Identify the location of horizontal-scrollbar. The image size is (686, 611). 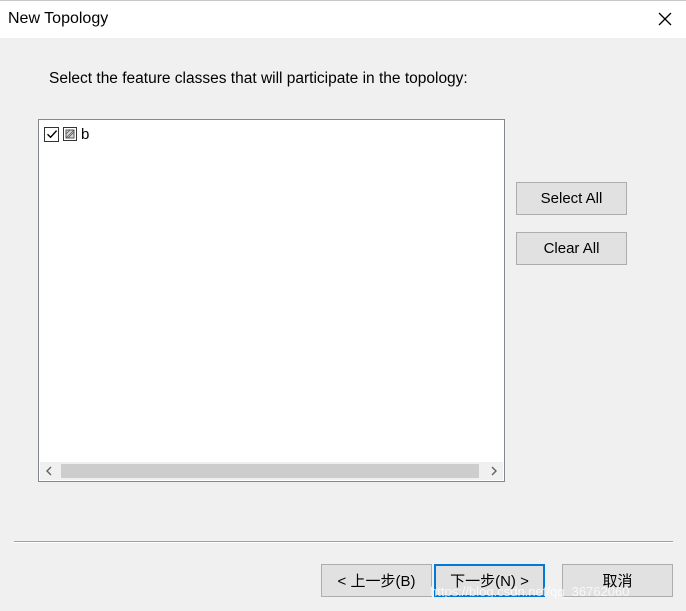
(271, 471).